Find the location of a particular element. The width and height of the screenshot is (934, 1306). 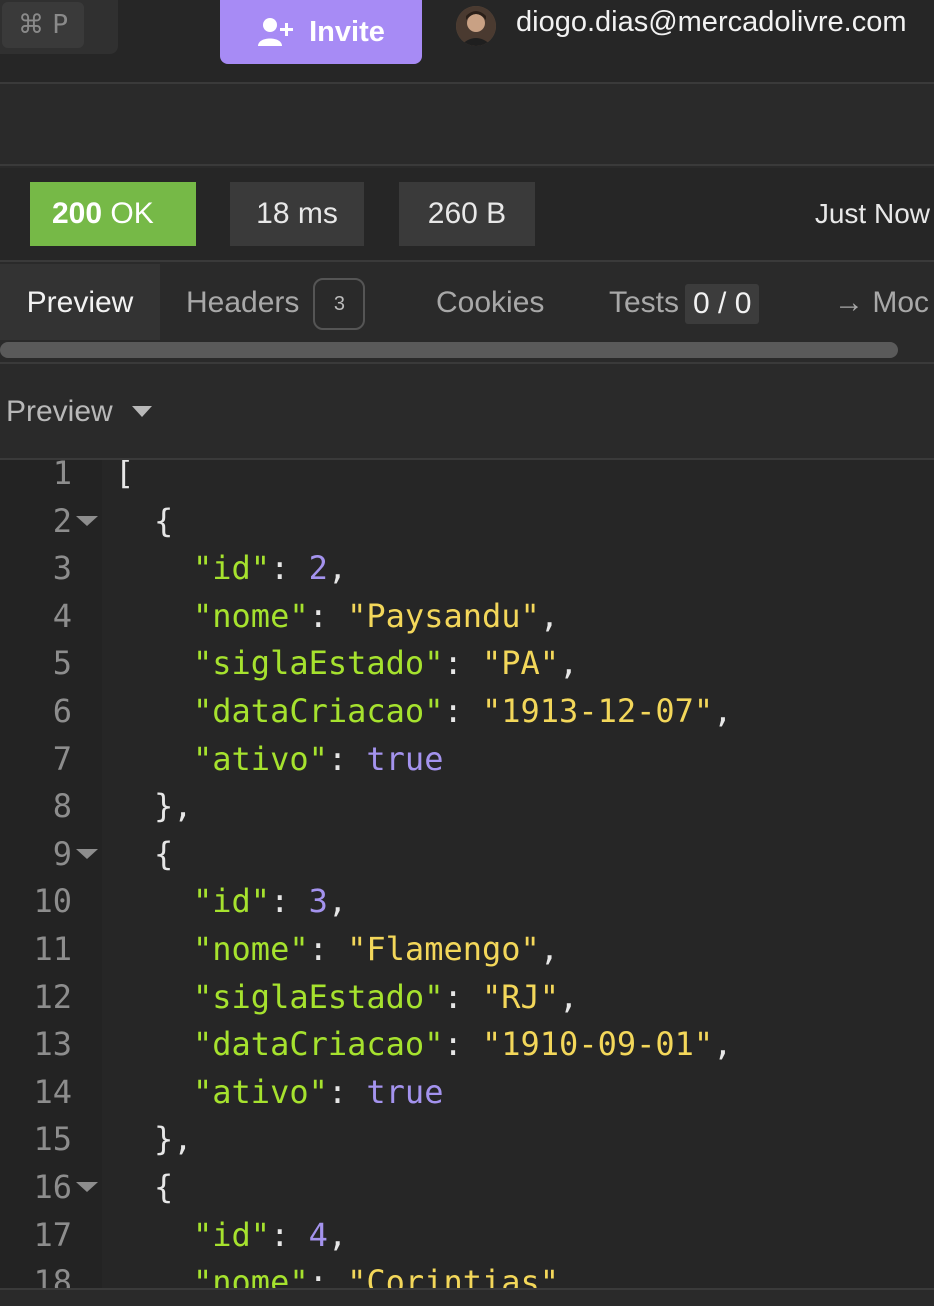

tab-mock: → Moc is located at coordinates (881, 303).